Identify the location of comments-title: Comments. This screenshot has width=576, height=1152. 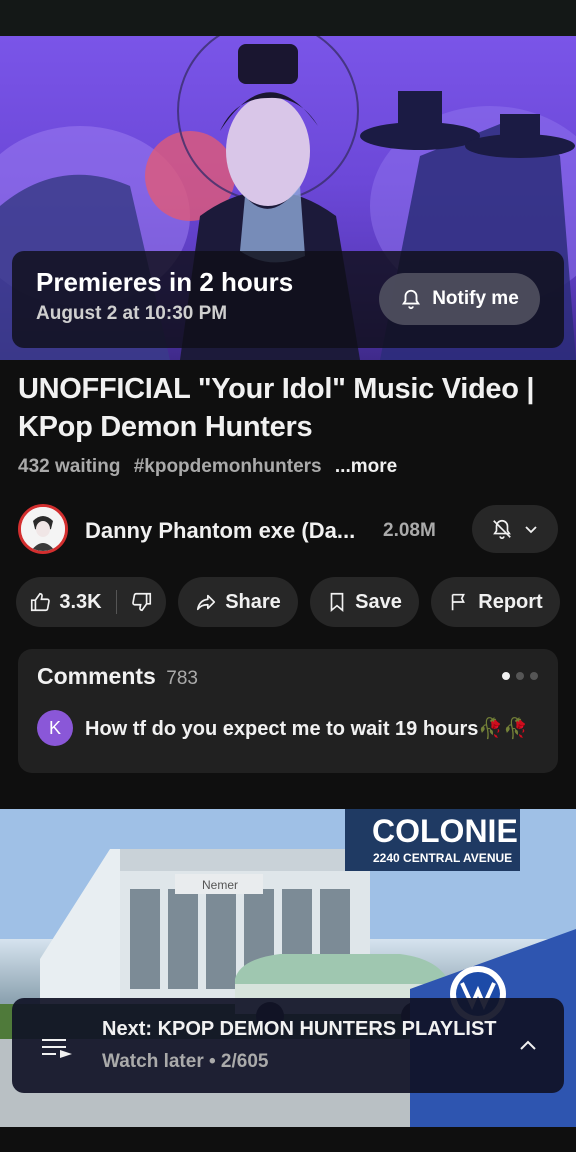
(96, 676).